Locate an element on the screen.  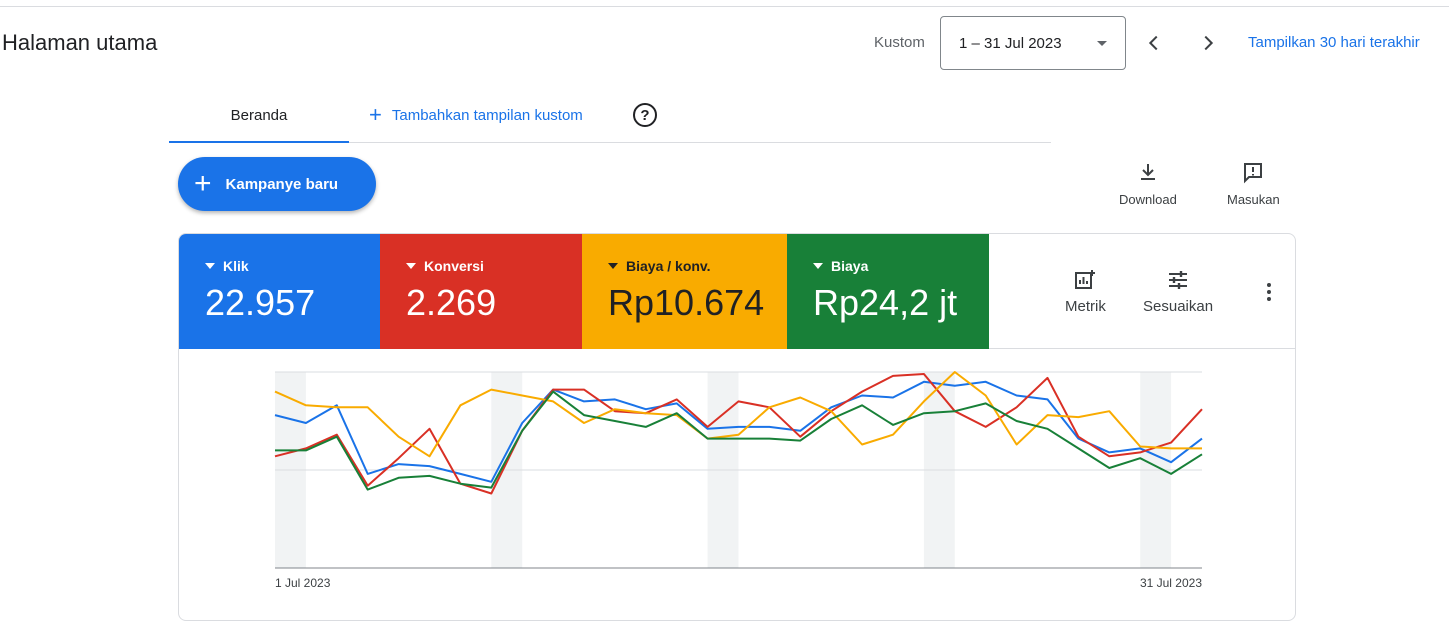
x-tick-label-end: 31 Jul 2023 is located at coordinates (1171, 583).